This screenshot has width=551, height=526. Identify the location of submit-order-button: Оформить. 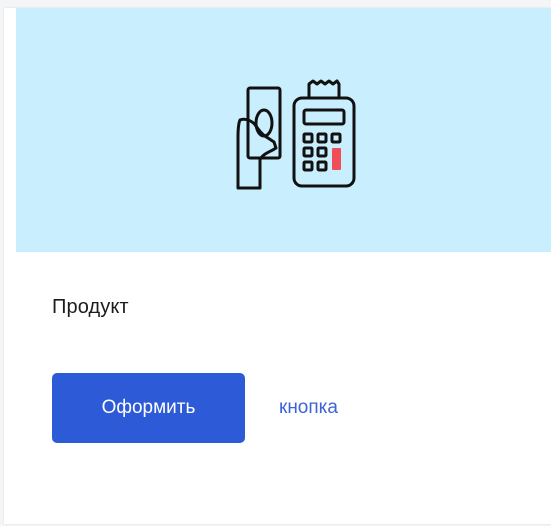
(148, 408).